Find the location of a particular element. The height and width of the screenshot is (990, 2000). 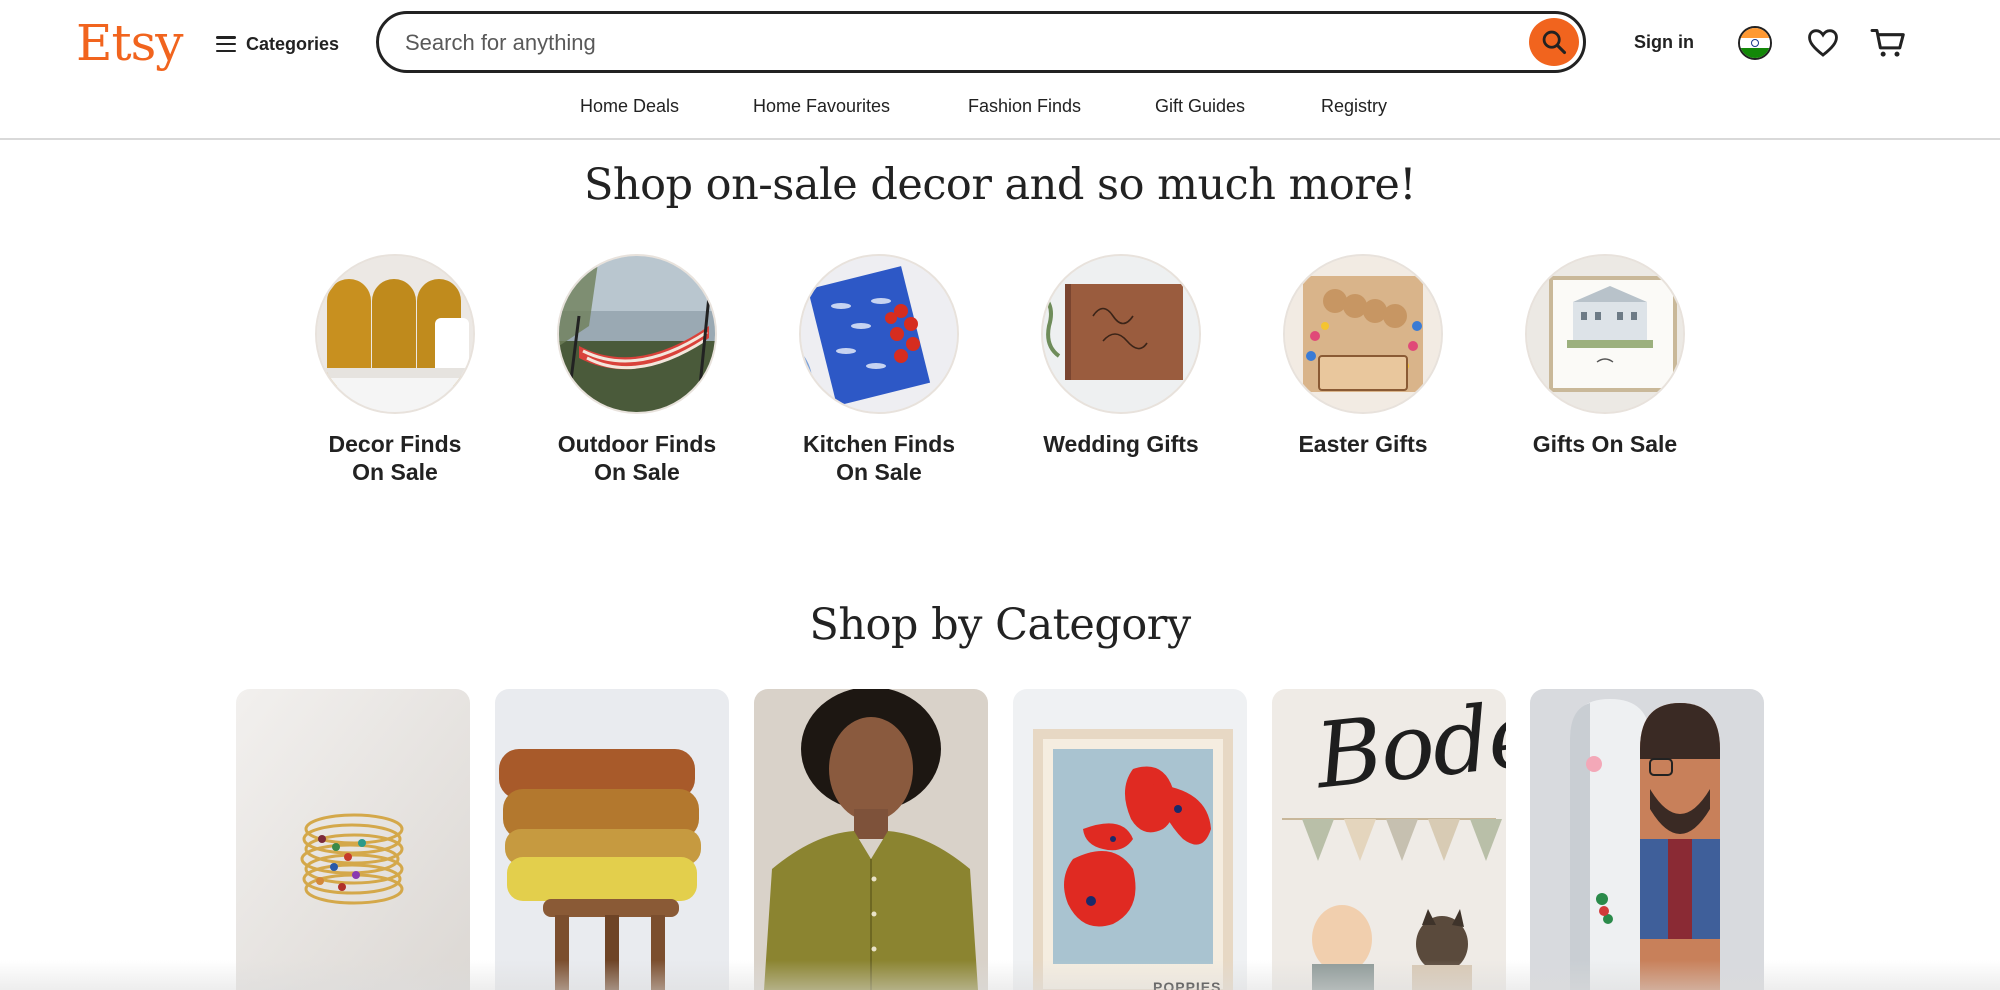

gifts-on-sale-image is located at coordinates (1605, 334).